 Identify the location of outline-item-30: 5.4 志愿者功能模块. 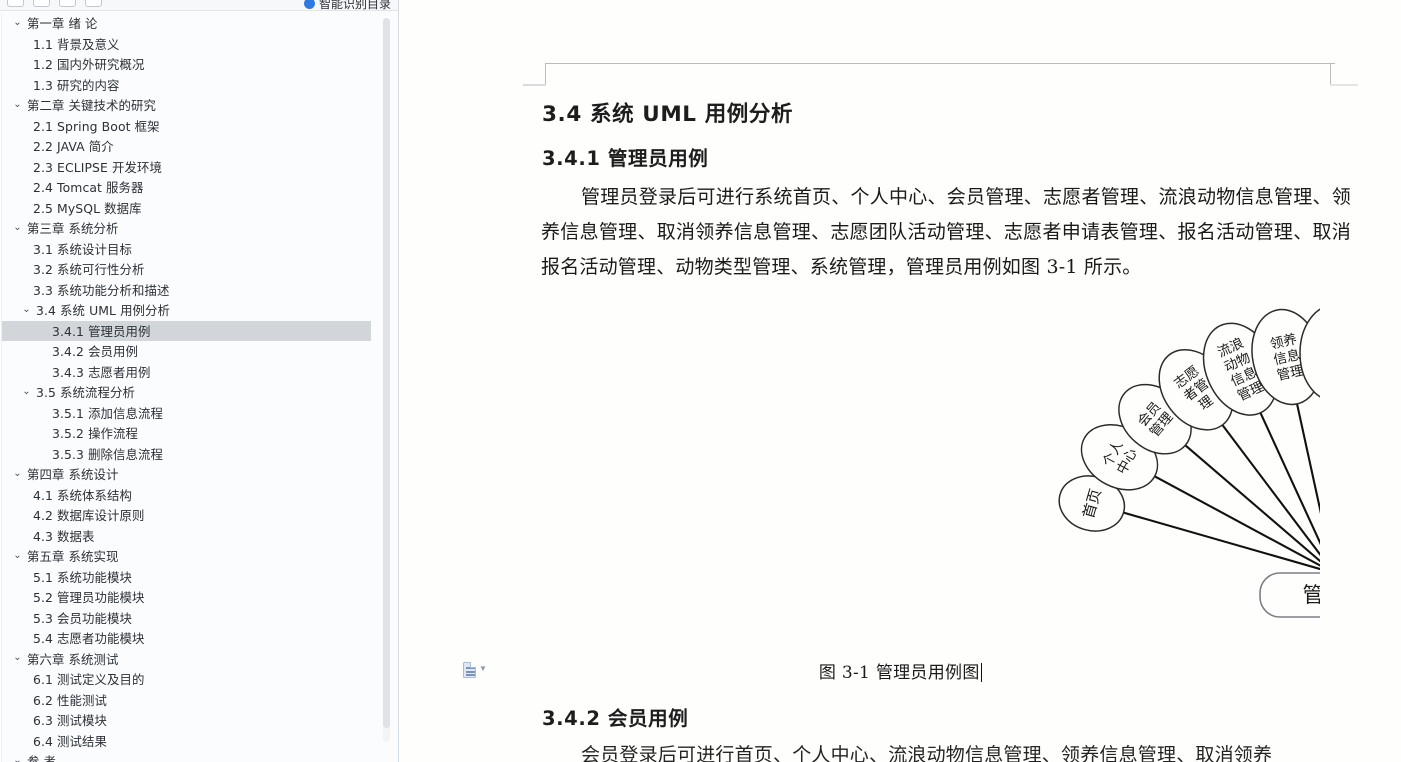
(192, 638).